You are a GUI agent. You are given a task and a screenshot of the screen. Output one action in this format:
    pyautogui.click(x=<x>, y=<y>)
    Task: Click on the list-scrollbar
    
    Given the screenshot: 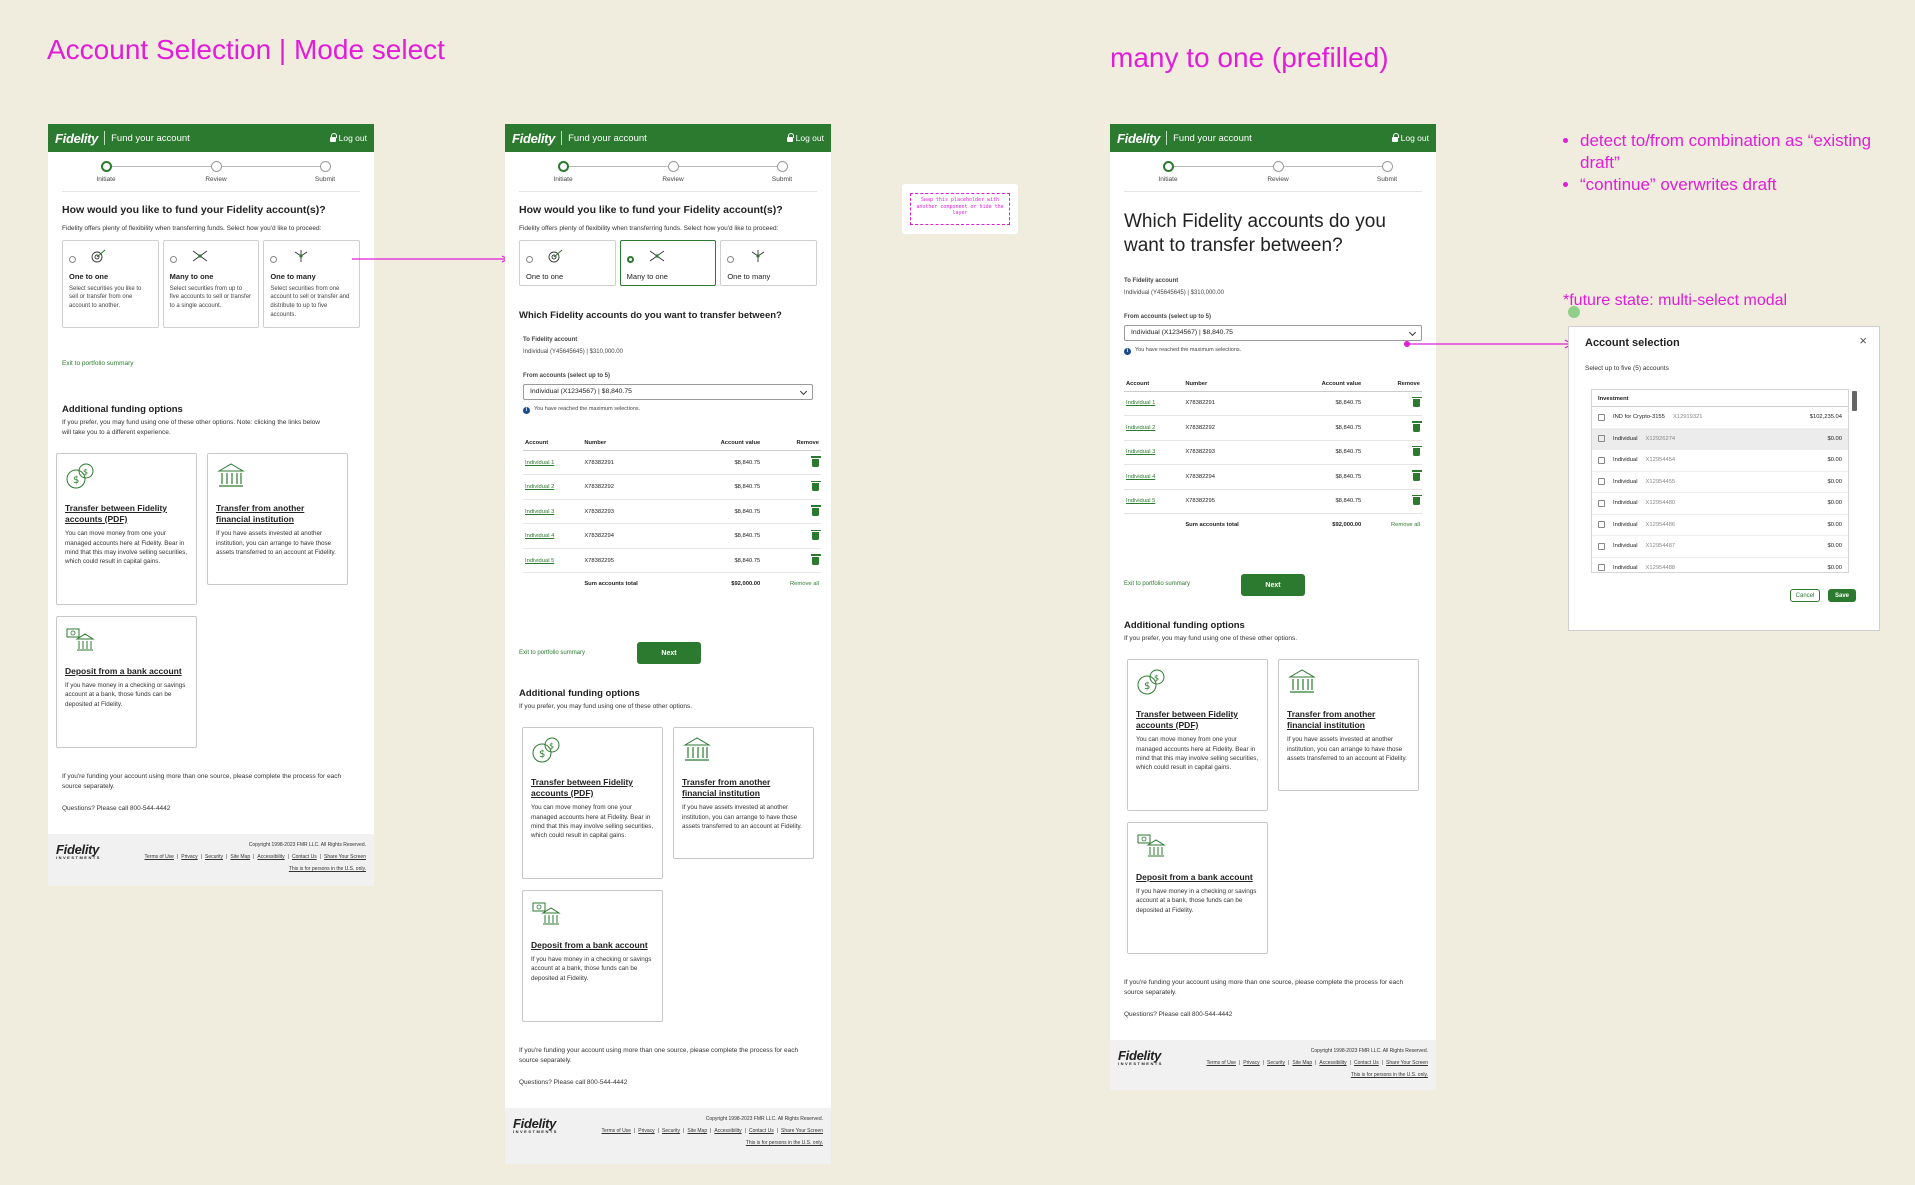 What is the action you would take?
    pyautogui.click(x=1854, y=401)
    